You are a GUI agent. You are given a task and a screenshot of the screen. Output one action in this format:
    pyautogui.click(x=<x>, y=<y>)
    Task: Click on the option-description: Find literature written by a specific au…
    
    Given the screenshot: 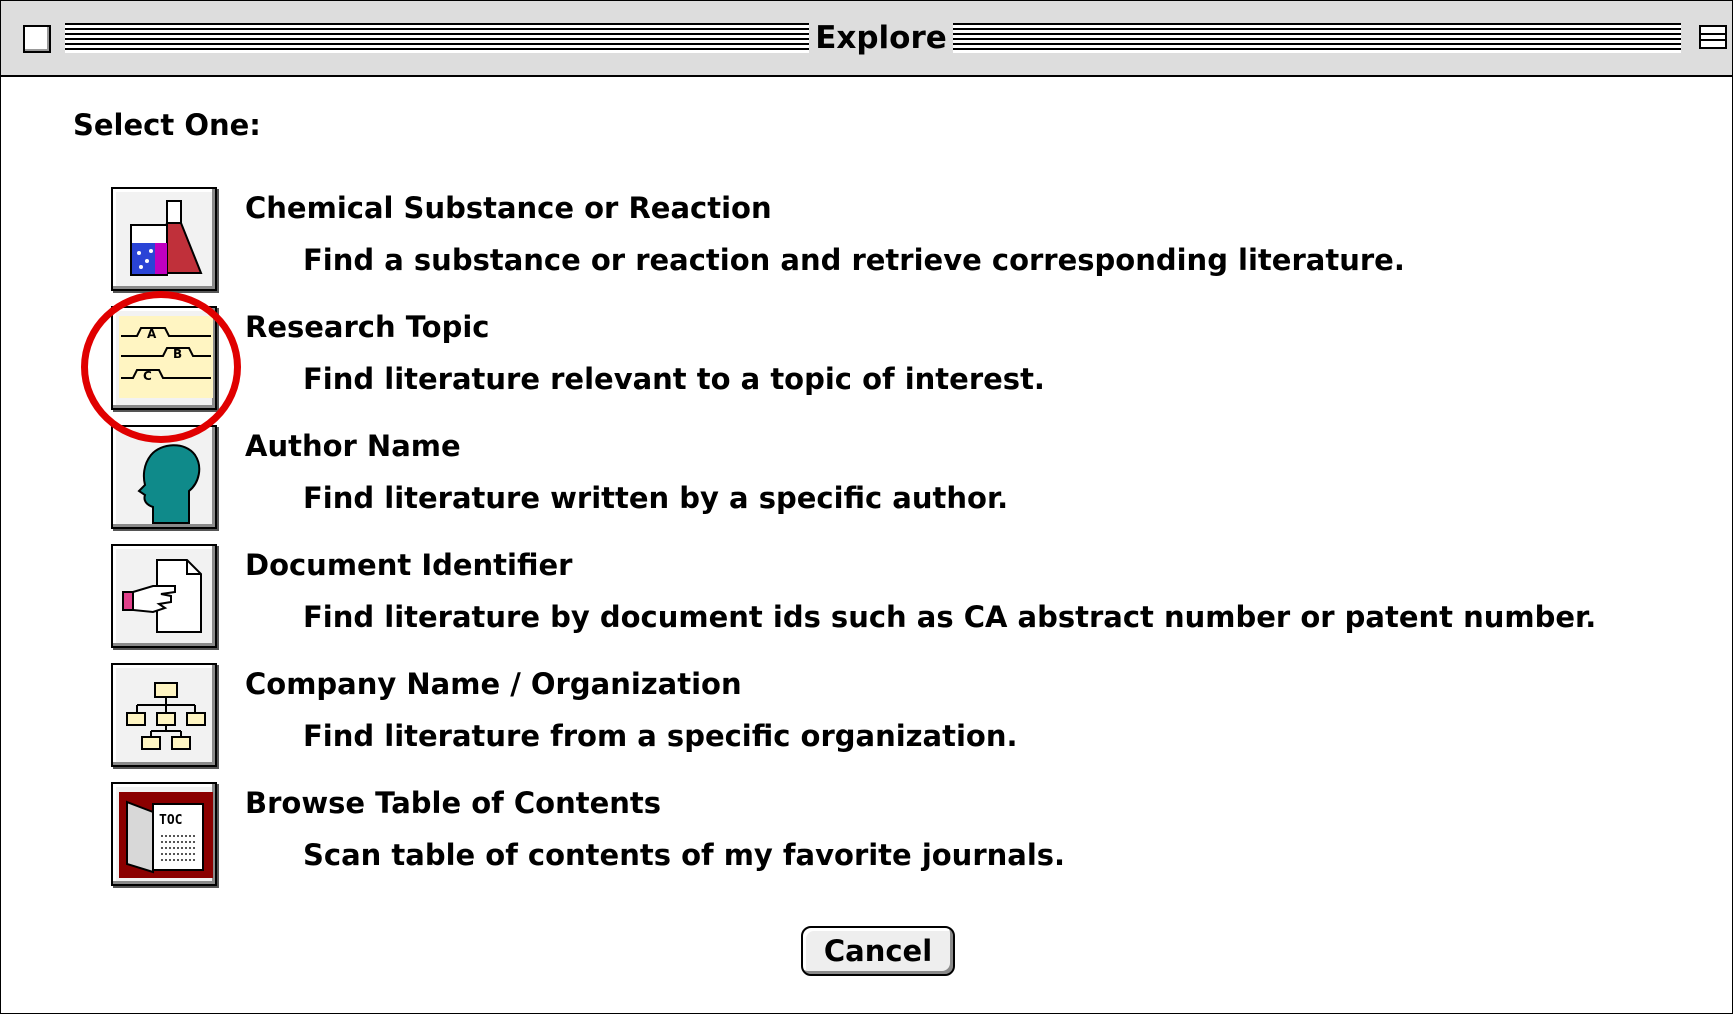 What is the action you would take?
    pyautogui.click(x=656, y=498)
    